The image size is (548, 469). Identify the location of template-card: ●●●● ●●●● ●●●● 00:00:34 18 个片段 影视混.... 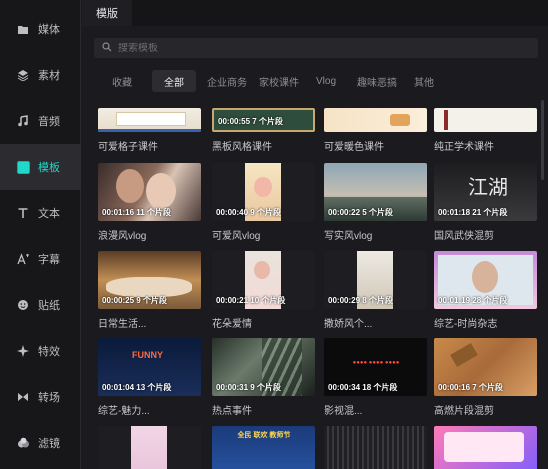
(375, 377).